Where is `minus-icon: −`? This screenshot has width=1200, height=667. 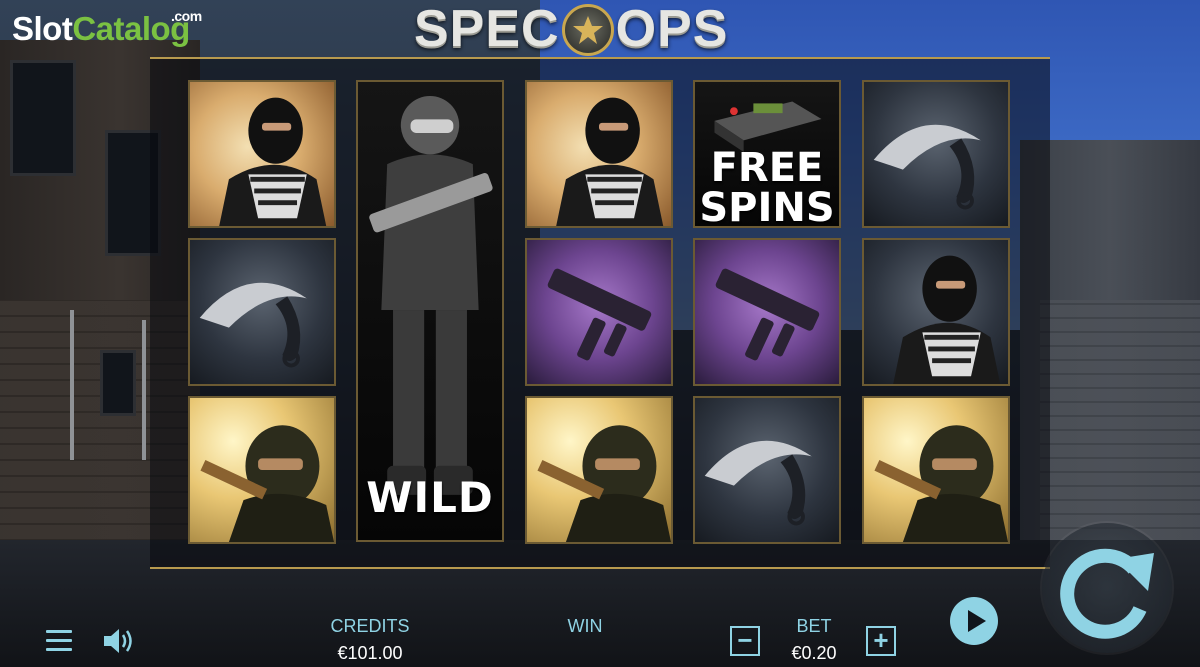
minus-icon: − is located at coordinates (745, 640).